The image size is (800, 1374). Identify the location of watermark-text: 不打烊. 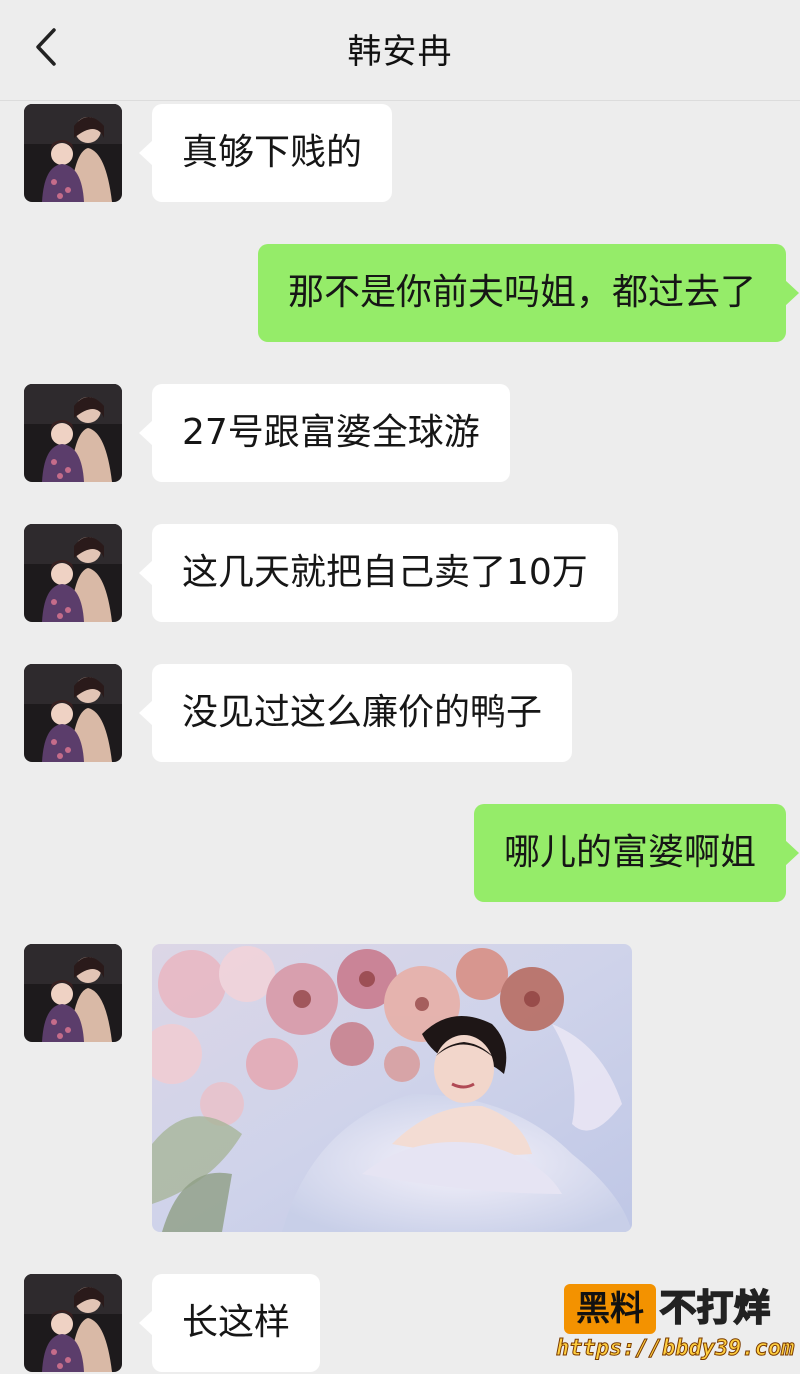
(715, 1308).